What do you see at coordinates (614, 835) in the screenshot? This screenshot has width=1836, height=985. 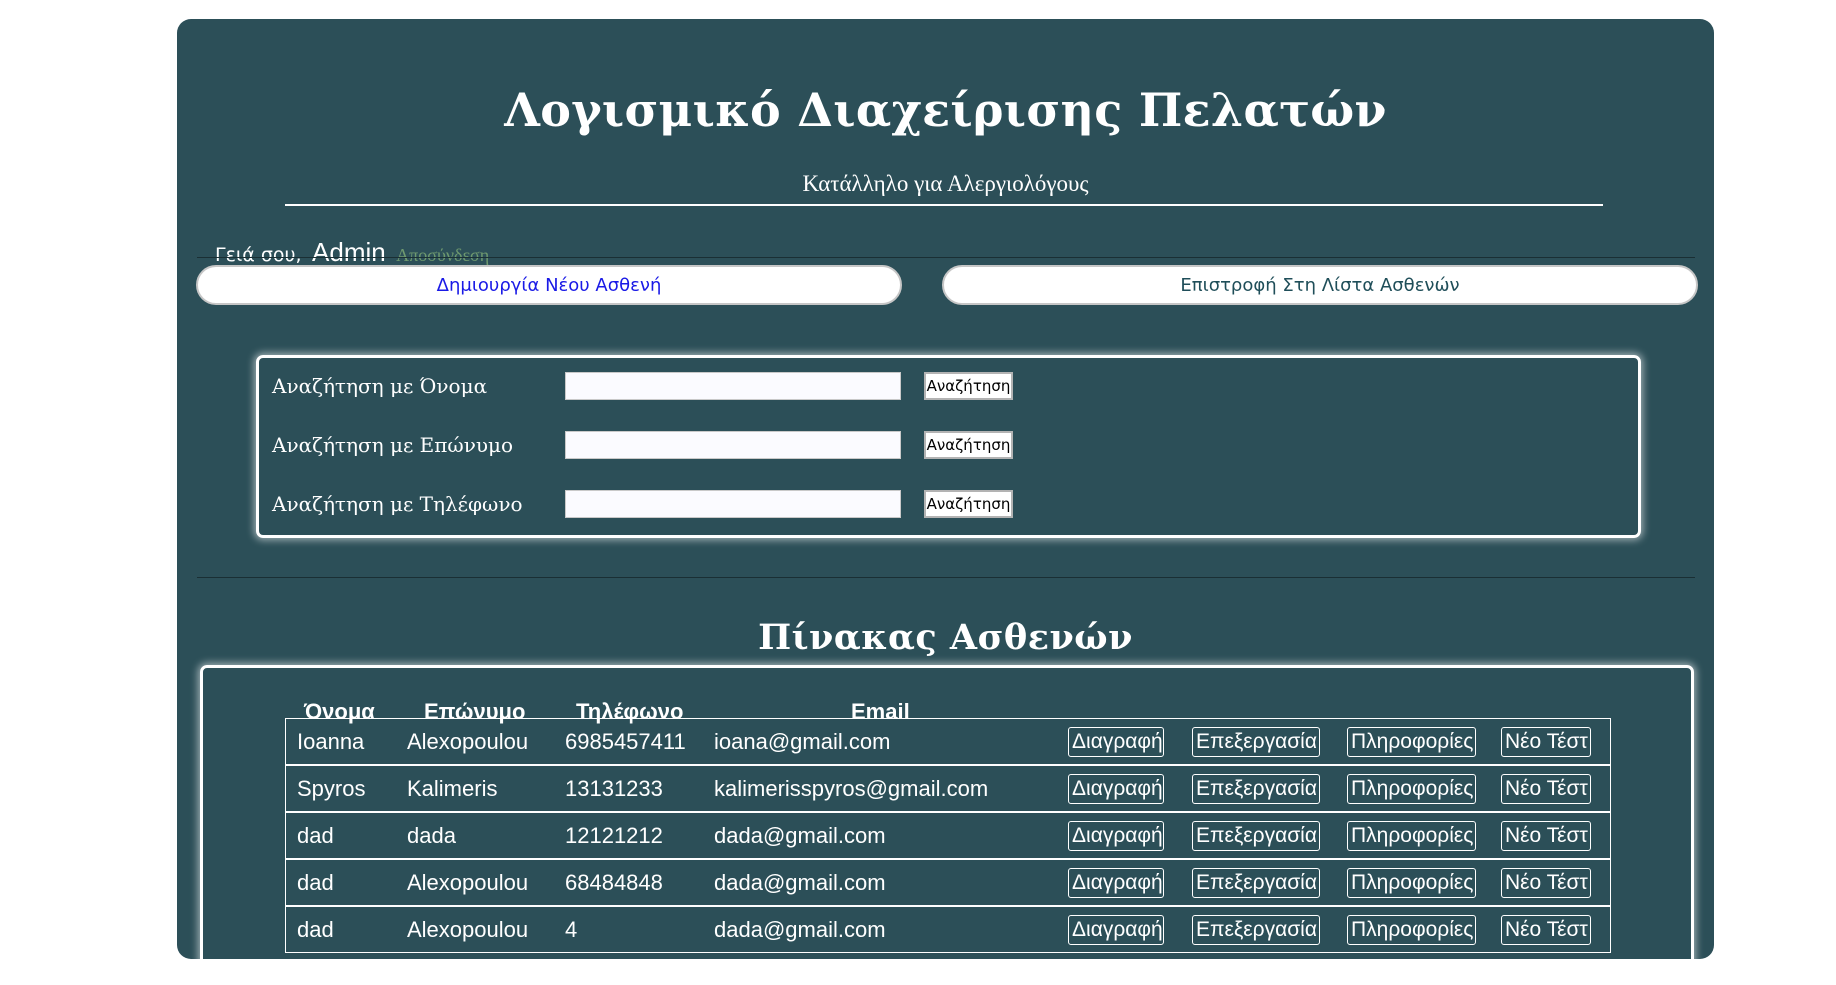 I see `cell-phone: 12121212` at bounding box center [614, 835].